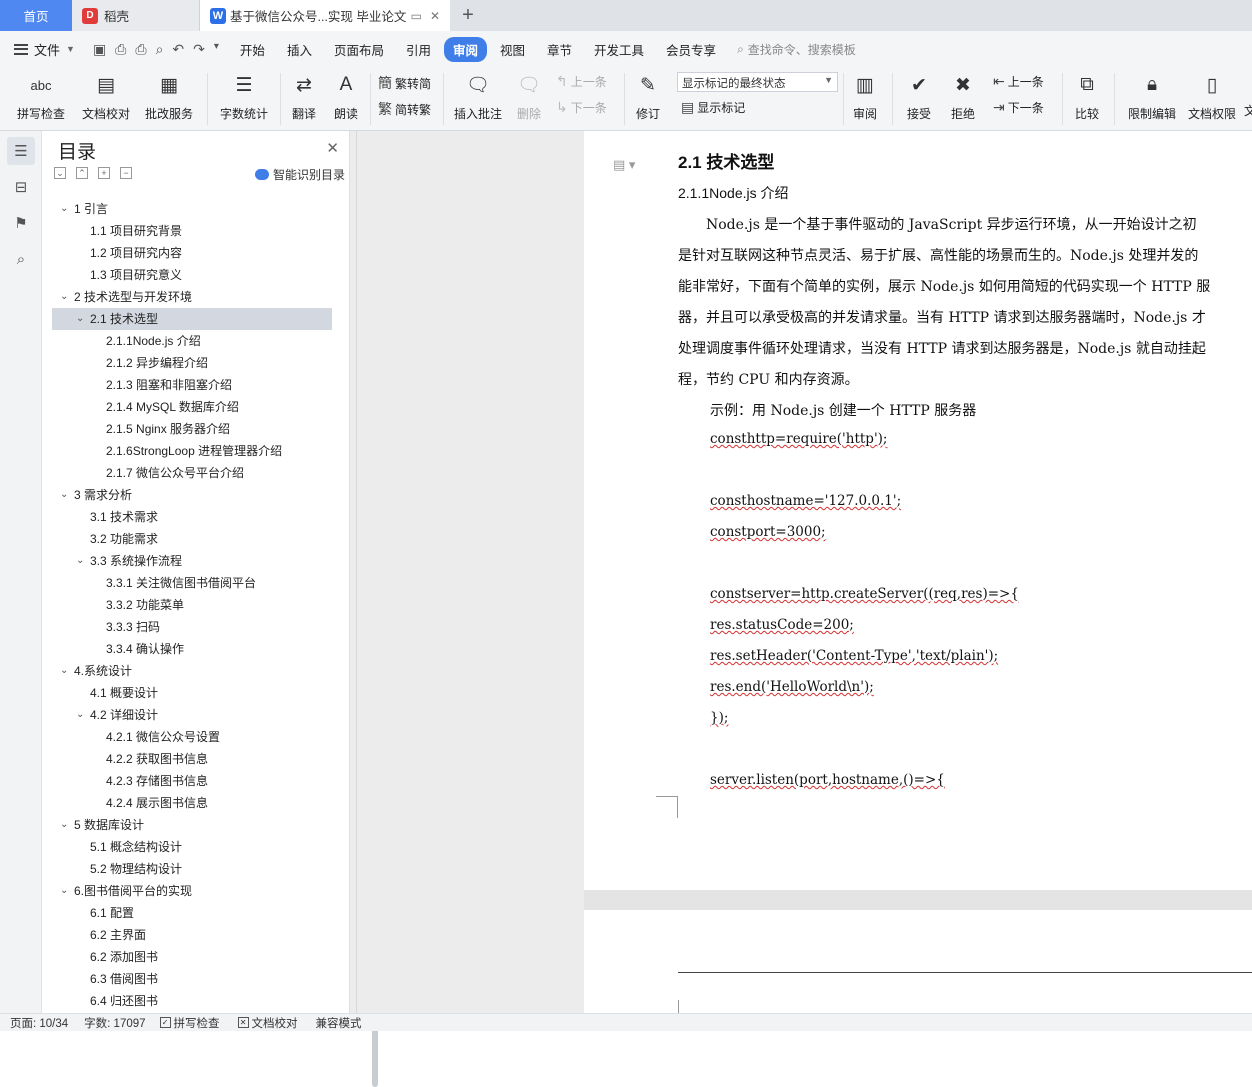  I want to click on toc-item: 4.1 概要设计, so click(192, 693).